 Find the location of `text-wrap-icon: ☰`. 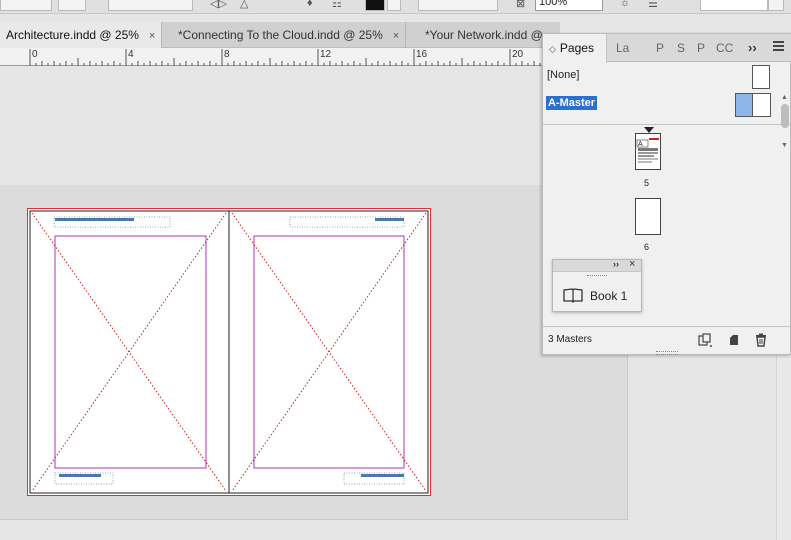

text-wrap-icon: ☰ is located at coordinates (653, 5).